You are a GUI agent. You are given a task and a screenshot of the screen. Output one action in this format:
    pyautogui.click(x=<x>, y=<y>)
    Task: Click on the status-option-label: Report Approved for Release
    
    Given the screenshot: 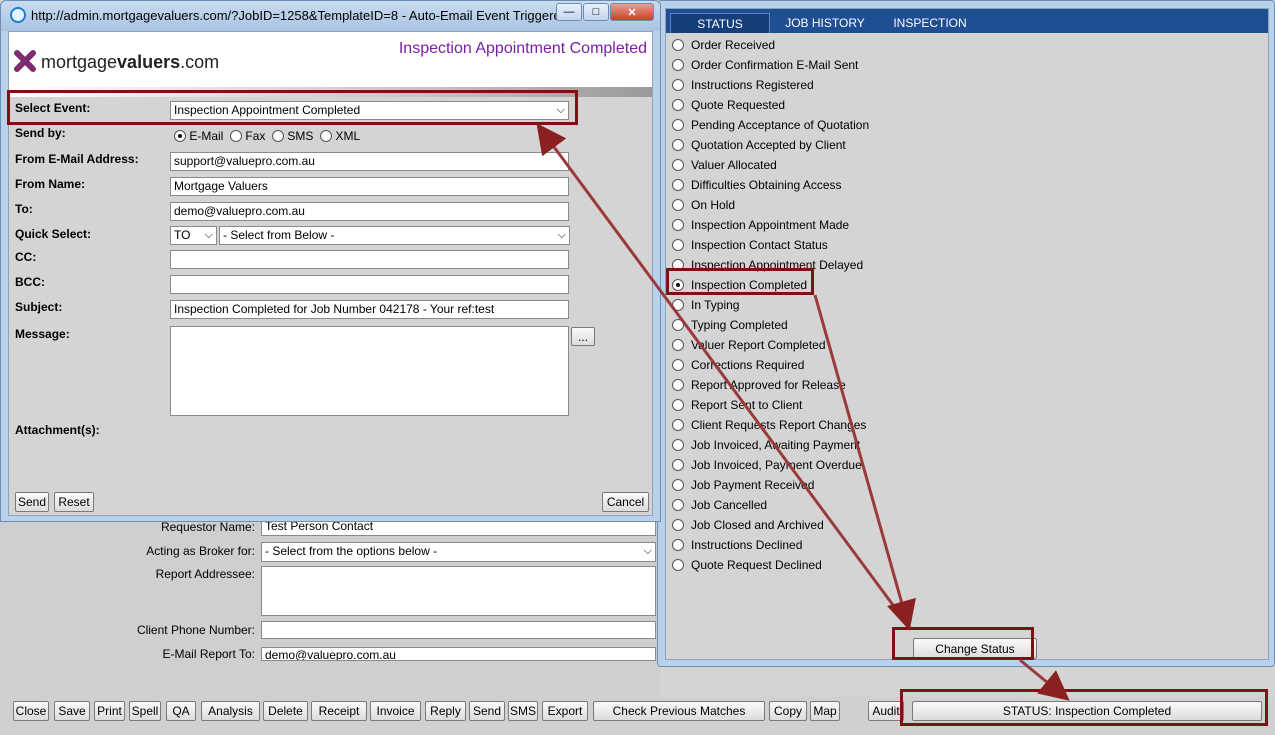 What is the action you would take?
    pyautogui.click(x=768, y=385)
    